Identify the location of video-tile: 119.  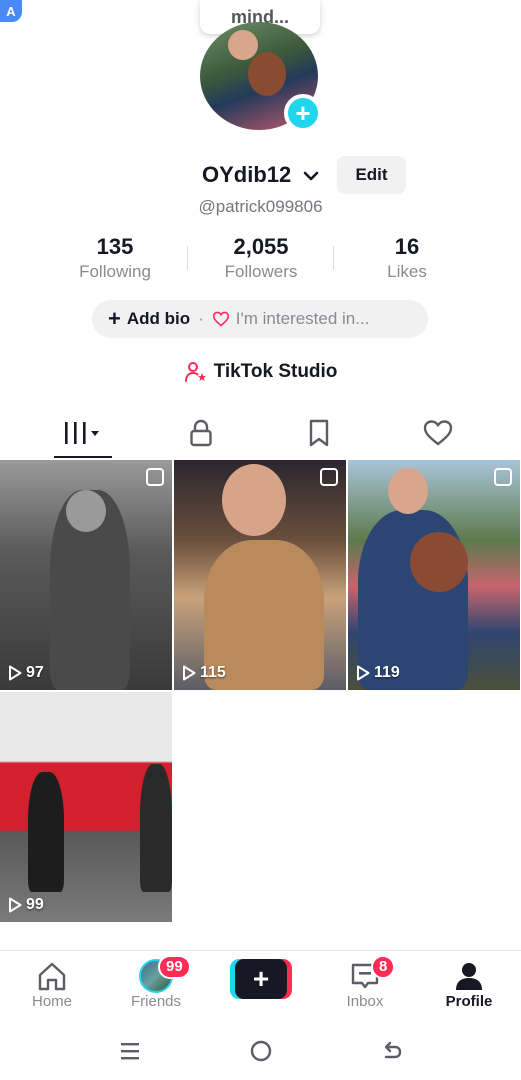
(434, 575).